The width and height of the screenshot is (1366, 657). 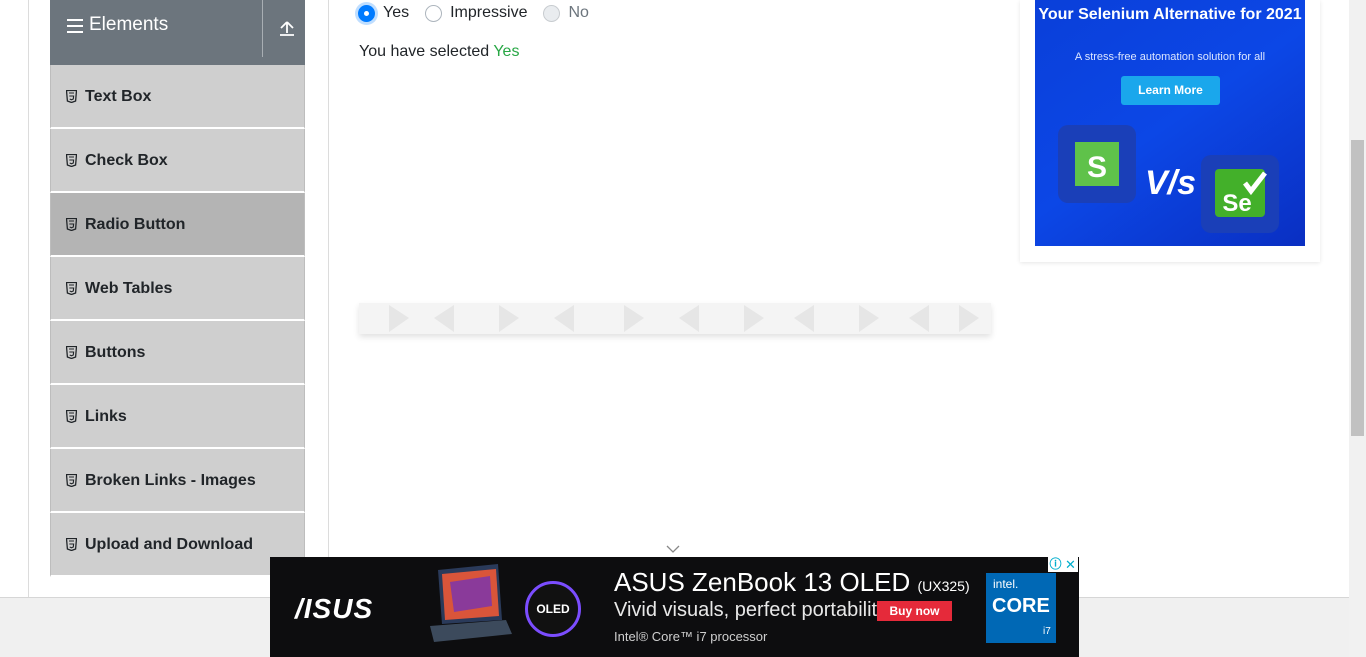 What do you see at coordinates (552, 13) in the screenshot?
I see `radio-no` at bounding box center [552, 13].